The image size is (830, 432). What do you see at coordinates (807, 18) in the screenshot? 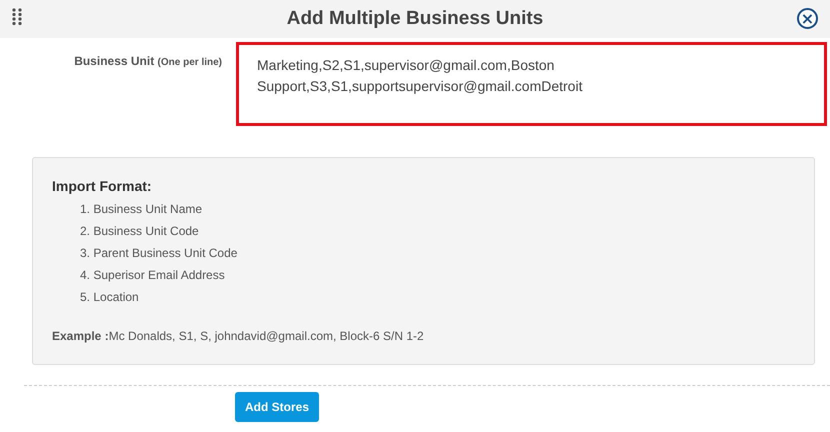
I see `close-button: ×` at bounding box center [807, 18].